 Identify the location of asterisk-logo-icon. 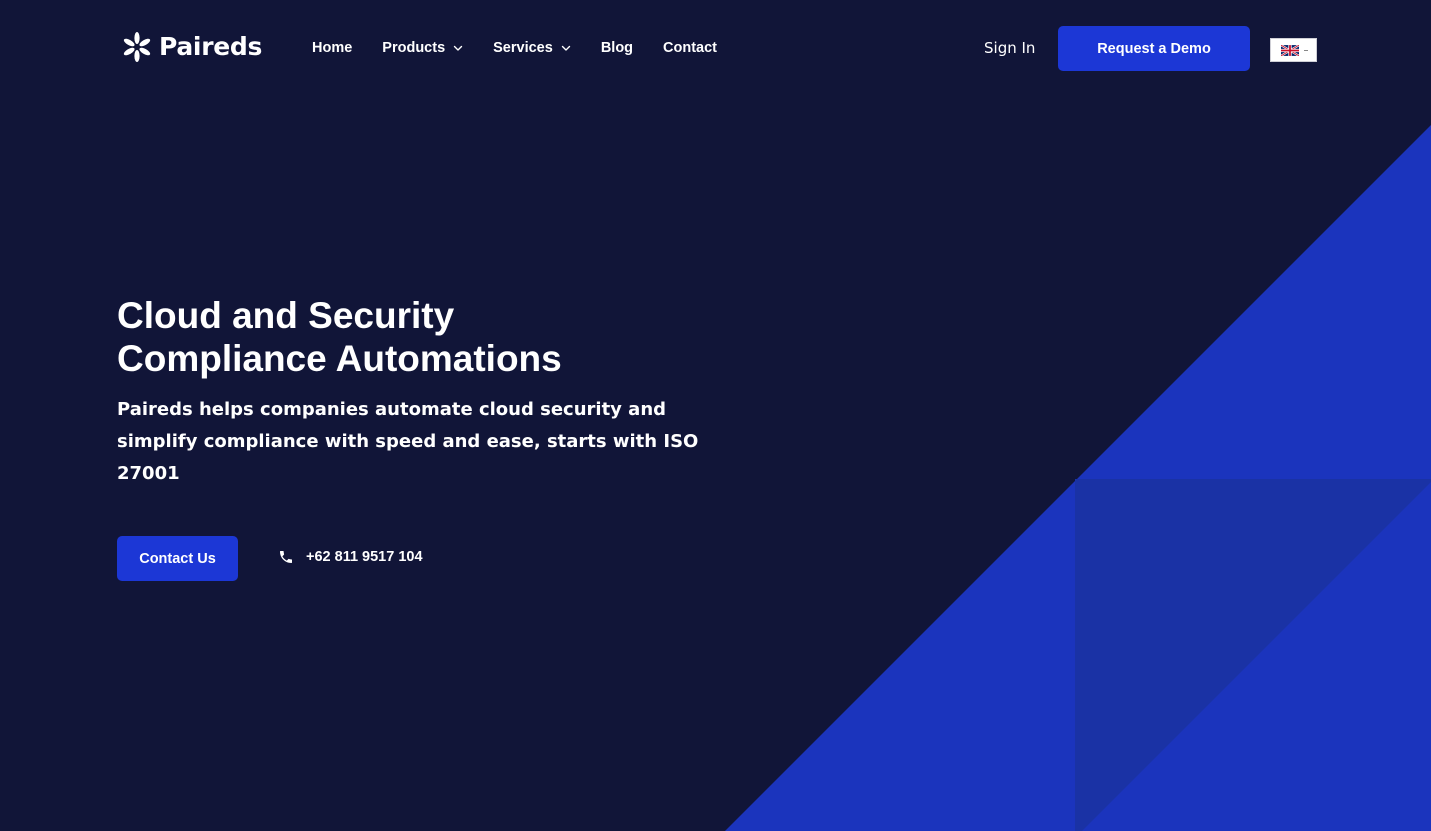
(137, 47).